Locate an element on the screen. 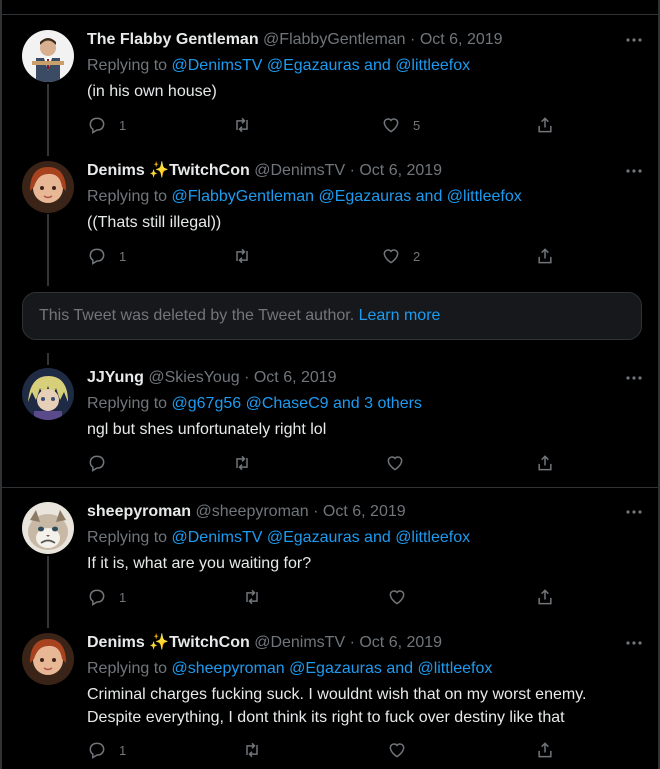 This screenshot has width=660, height=769. tweet-header: sheepyroman @sheepyroman · Oct 6, 2019 is located at coordinates (246, 512).